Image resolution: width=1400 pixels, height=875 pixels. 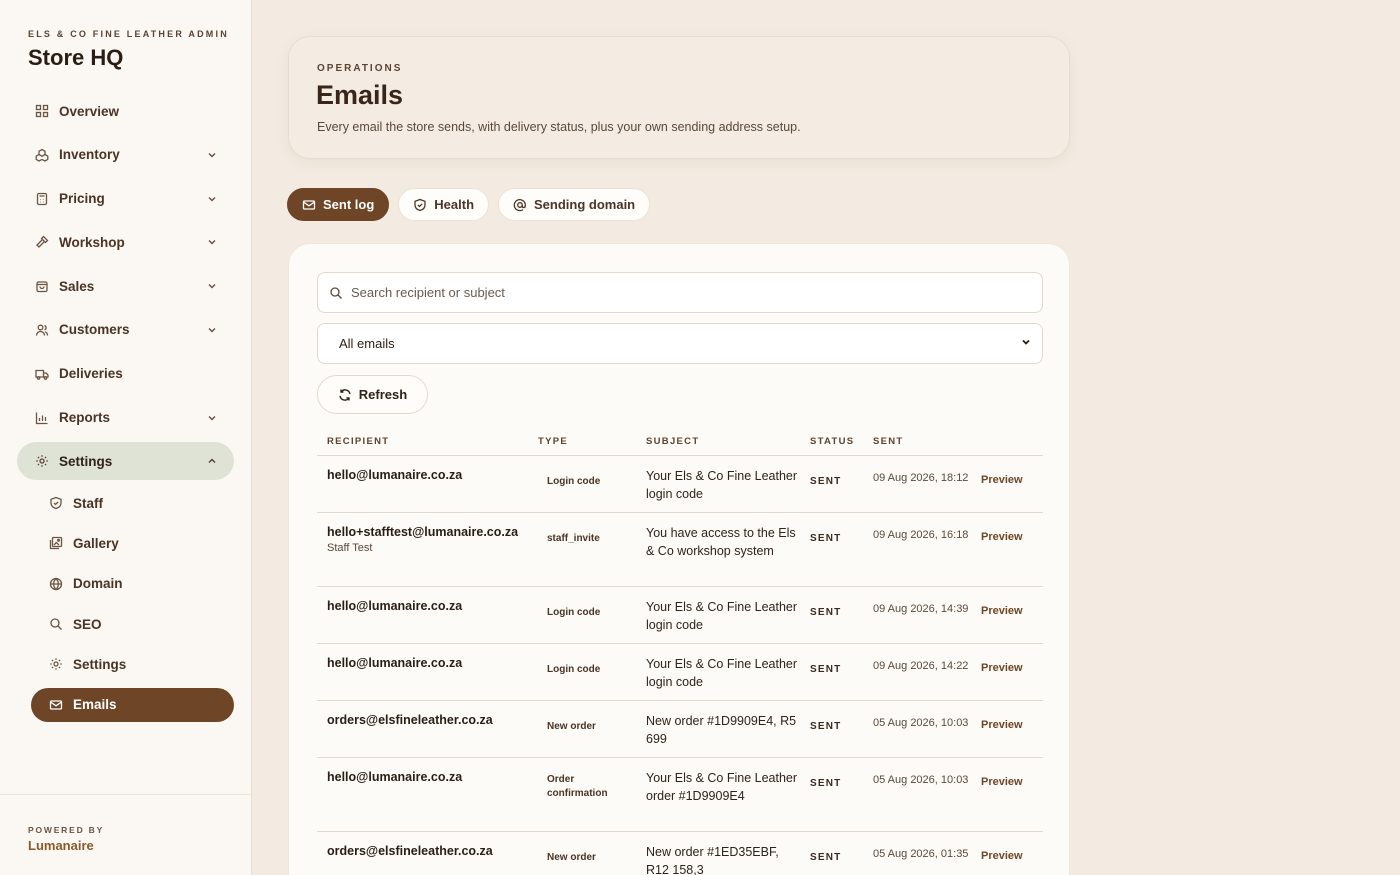 I want to click on sidebar-subitem-settings: Settings, so click(x=132, y=664).